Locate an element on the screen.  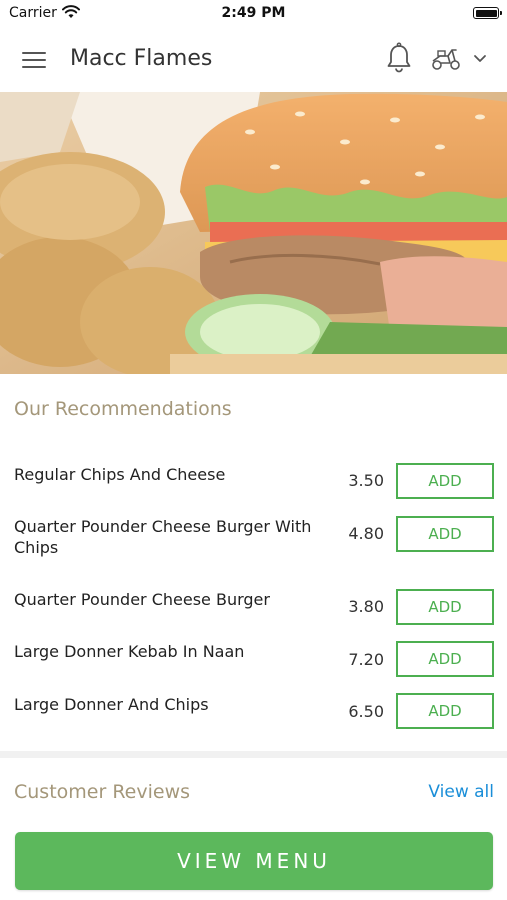
reviews-title: Customer Reviews is located at coordinates (102, 792).